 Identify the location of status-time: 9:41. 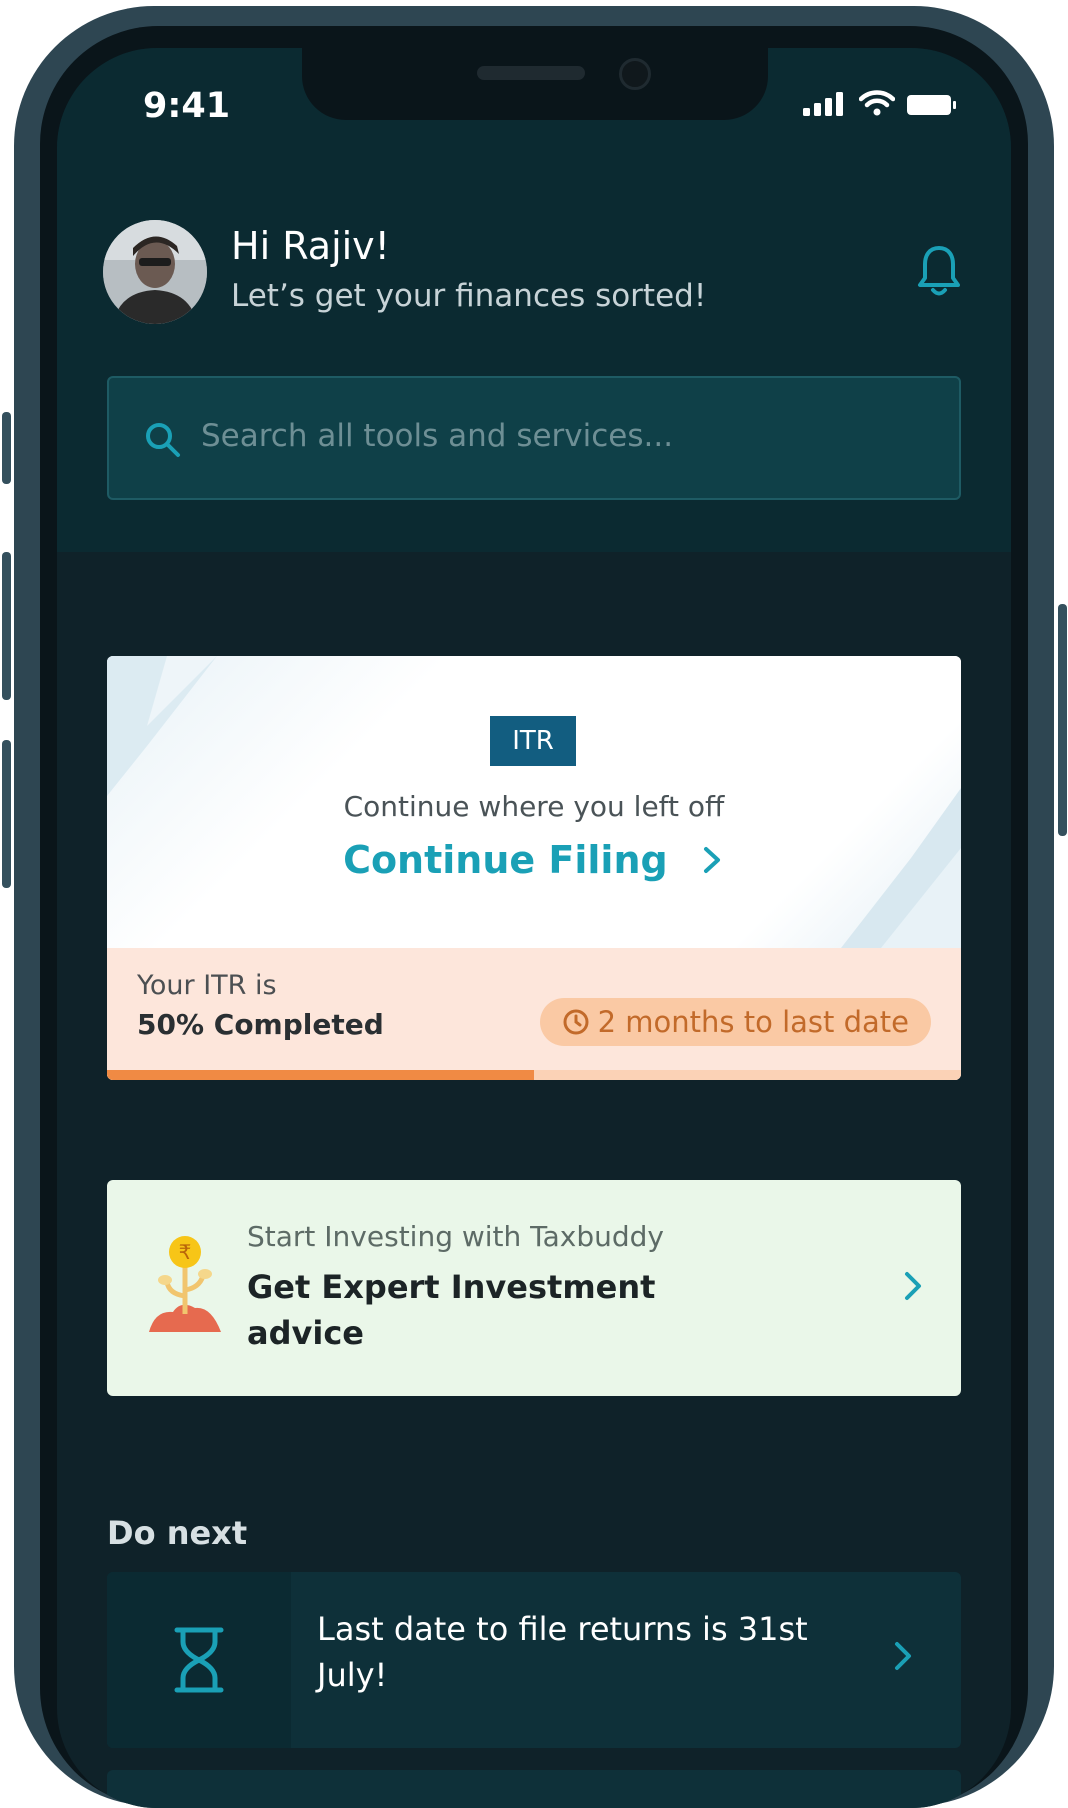
(187, 106).